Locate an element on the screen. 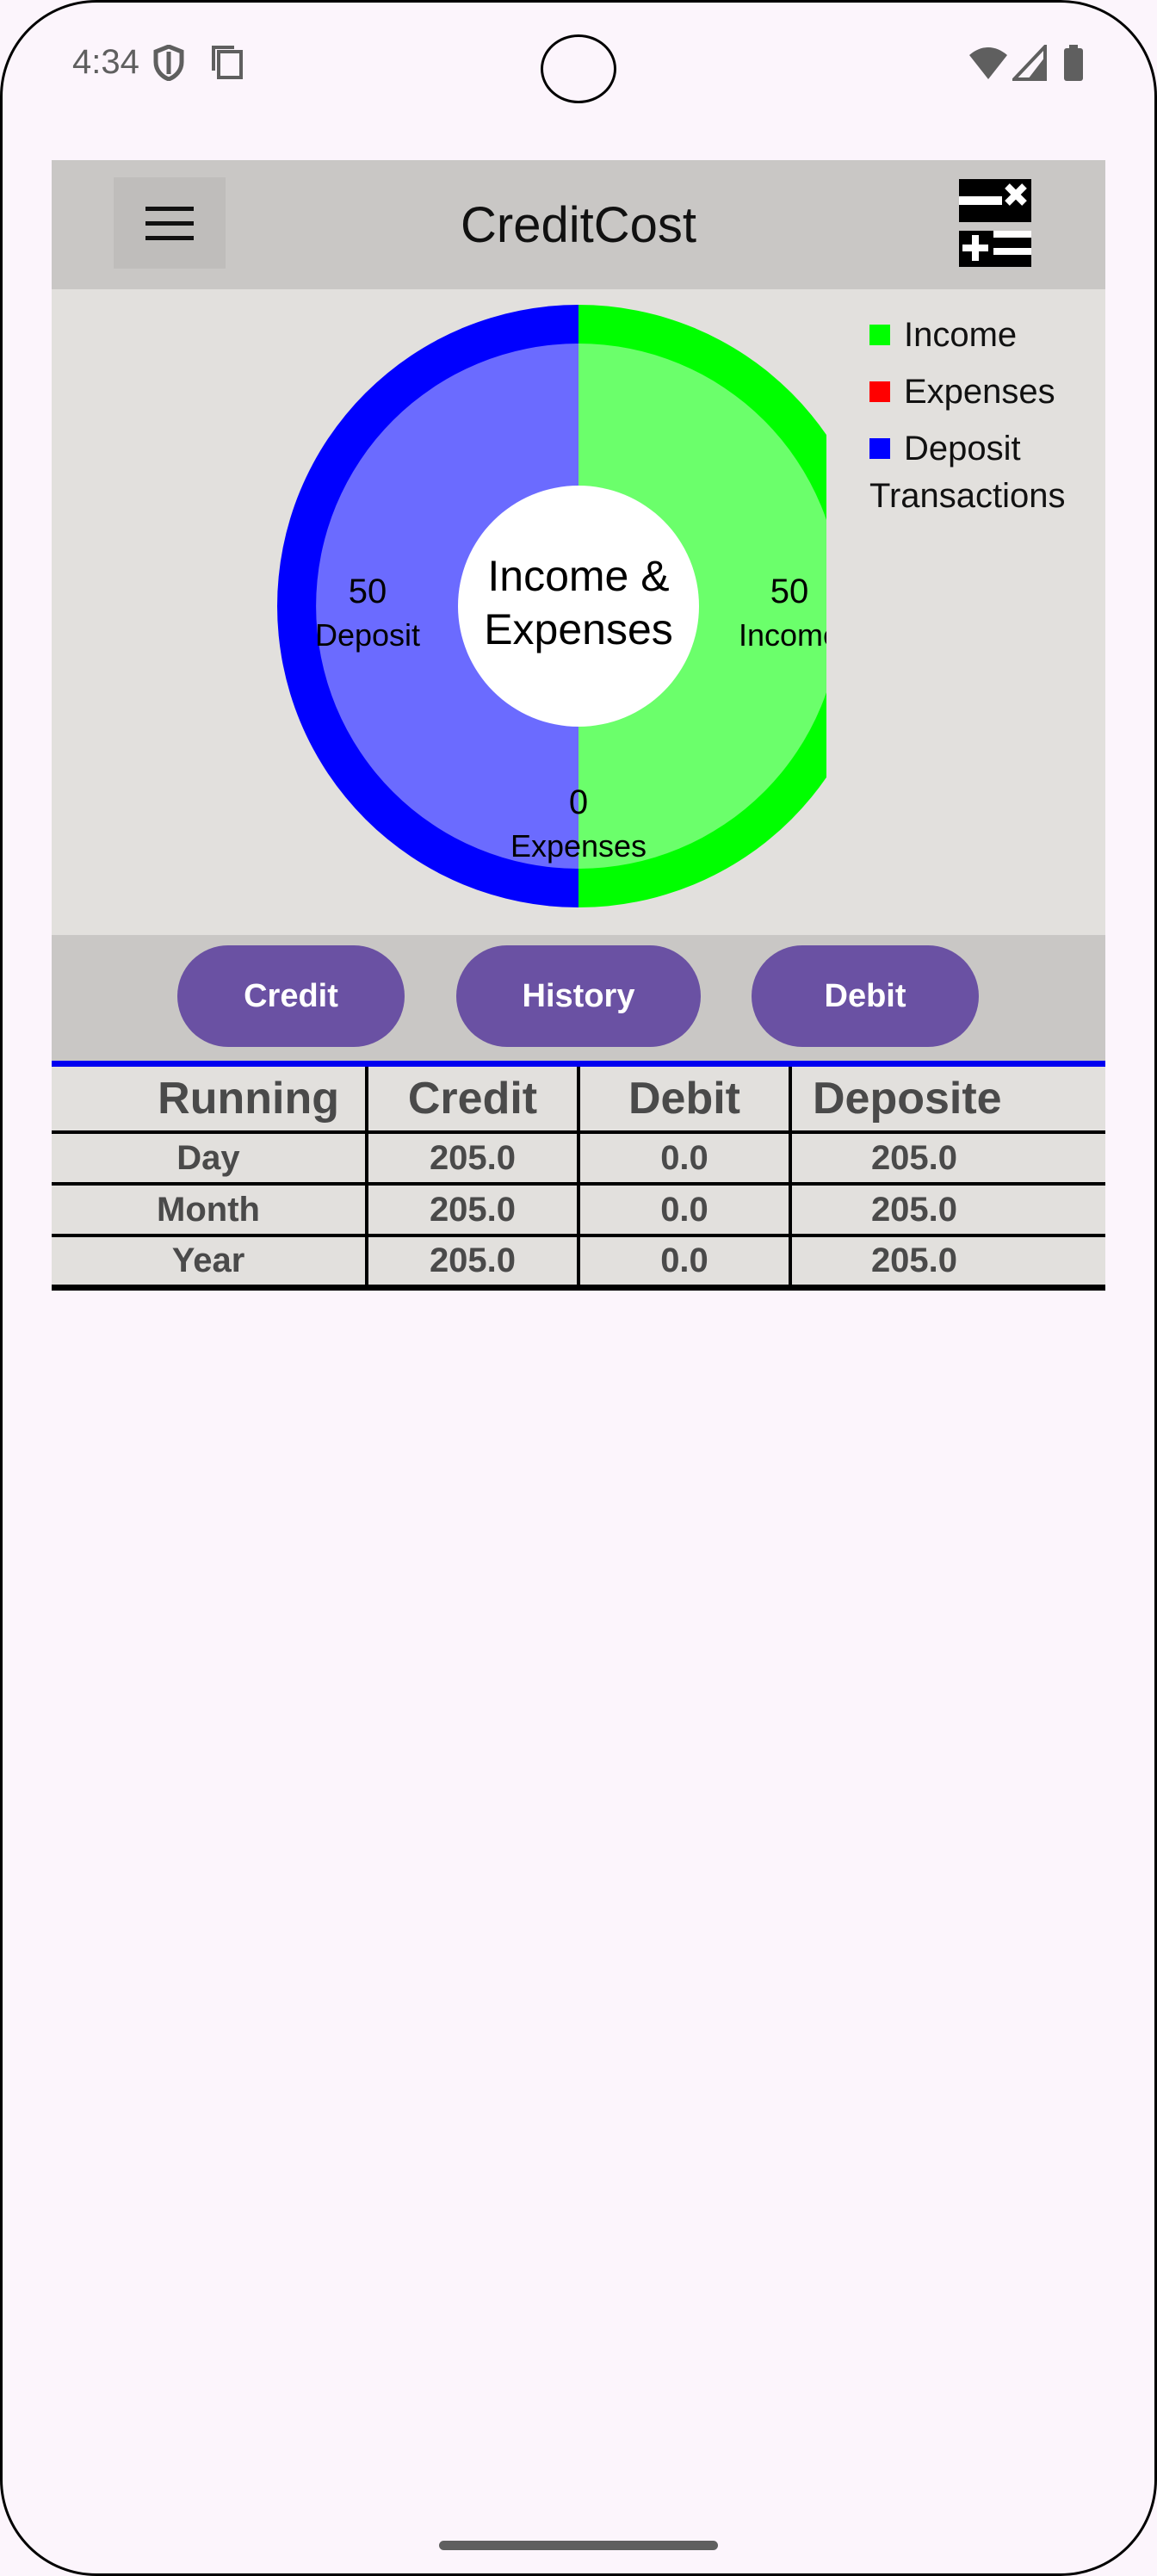  legend-label-deposit: Deposit is located at coordinates (962, 448).